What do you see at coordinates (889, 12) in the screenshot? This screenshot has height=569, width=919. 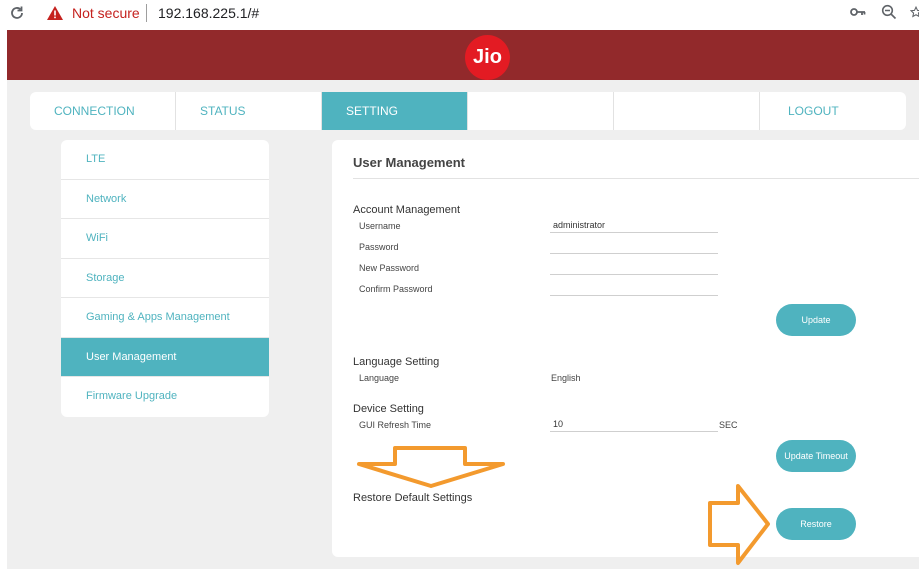 I see `zoom-icon` at bounding box center [889, 12].